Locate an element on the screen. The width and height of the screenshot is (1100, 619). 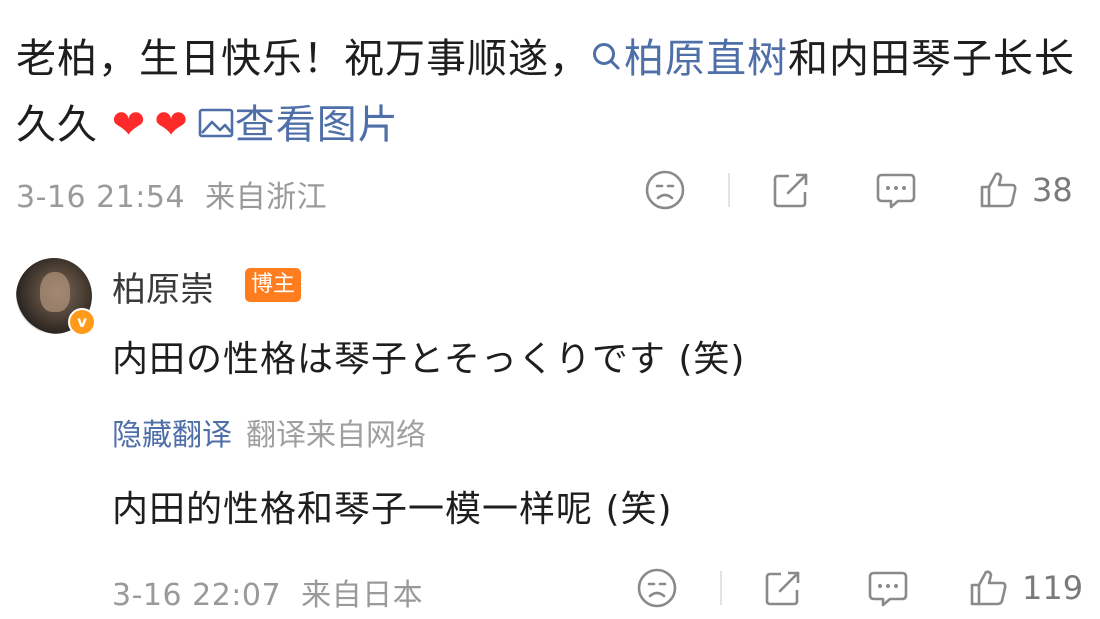
translation-source: 翻译来自网络 is located at coordinates (336, 435).